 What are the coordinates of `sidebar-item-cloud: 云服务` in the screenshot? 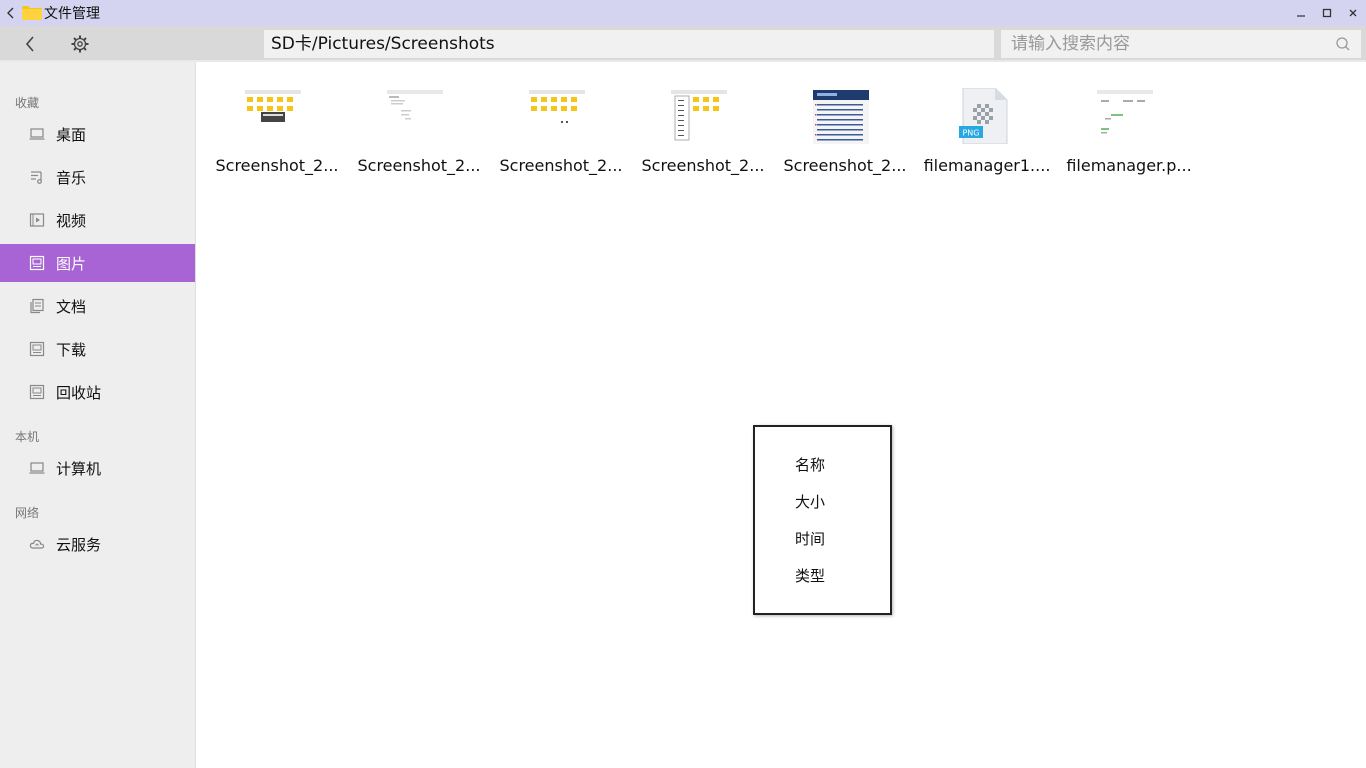 It's located at (97, 544).